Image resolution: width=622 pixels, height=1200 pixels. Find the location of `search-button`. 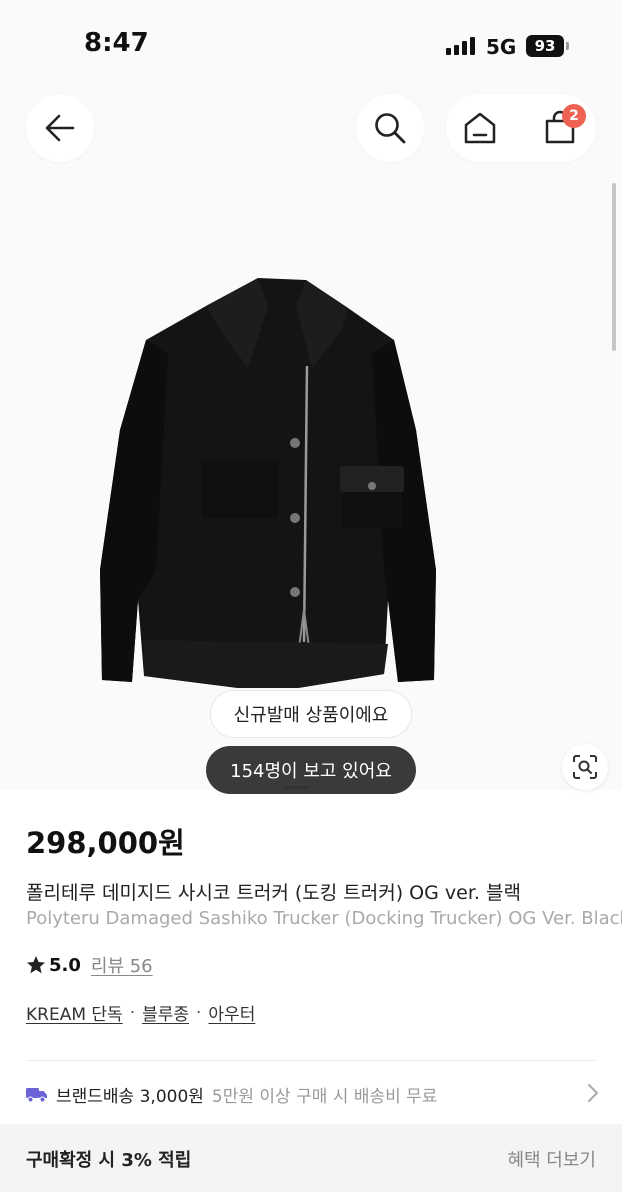

search-button is located at coordinates (390, 128).